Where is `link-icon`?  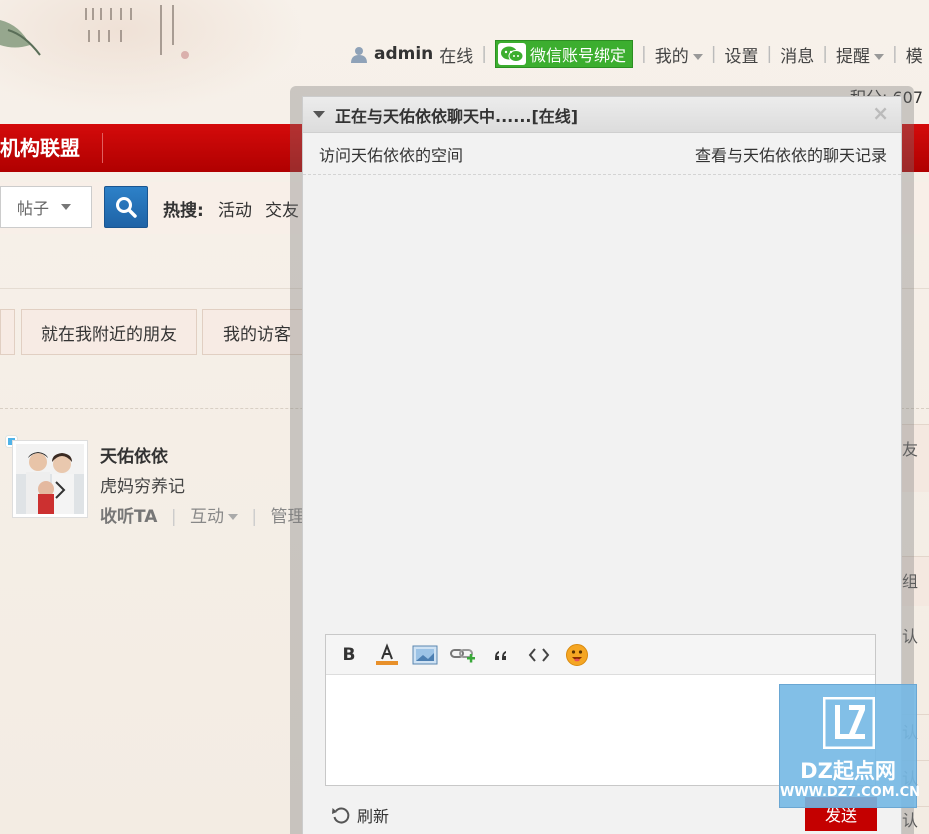
link-icon is located at coordinates (462, 655).